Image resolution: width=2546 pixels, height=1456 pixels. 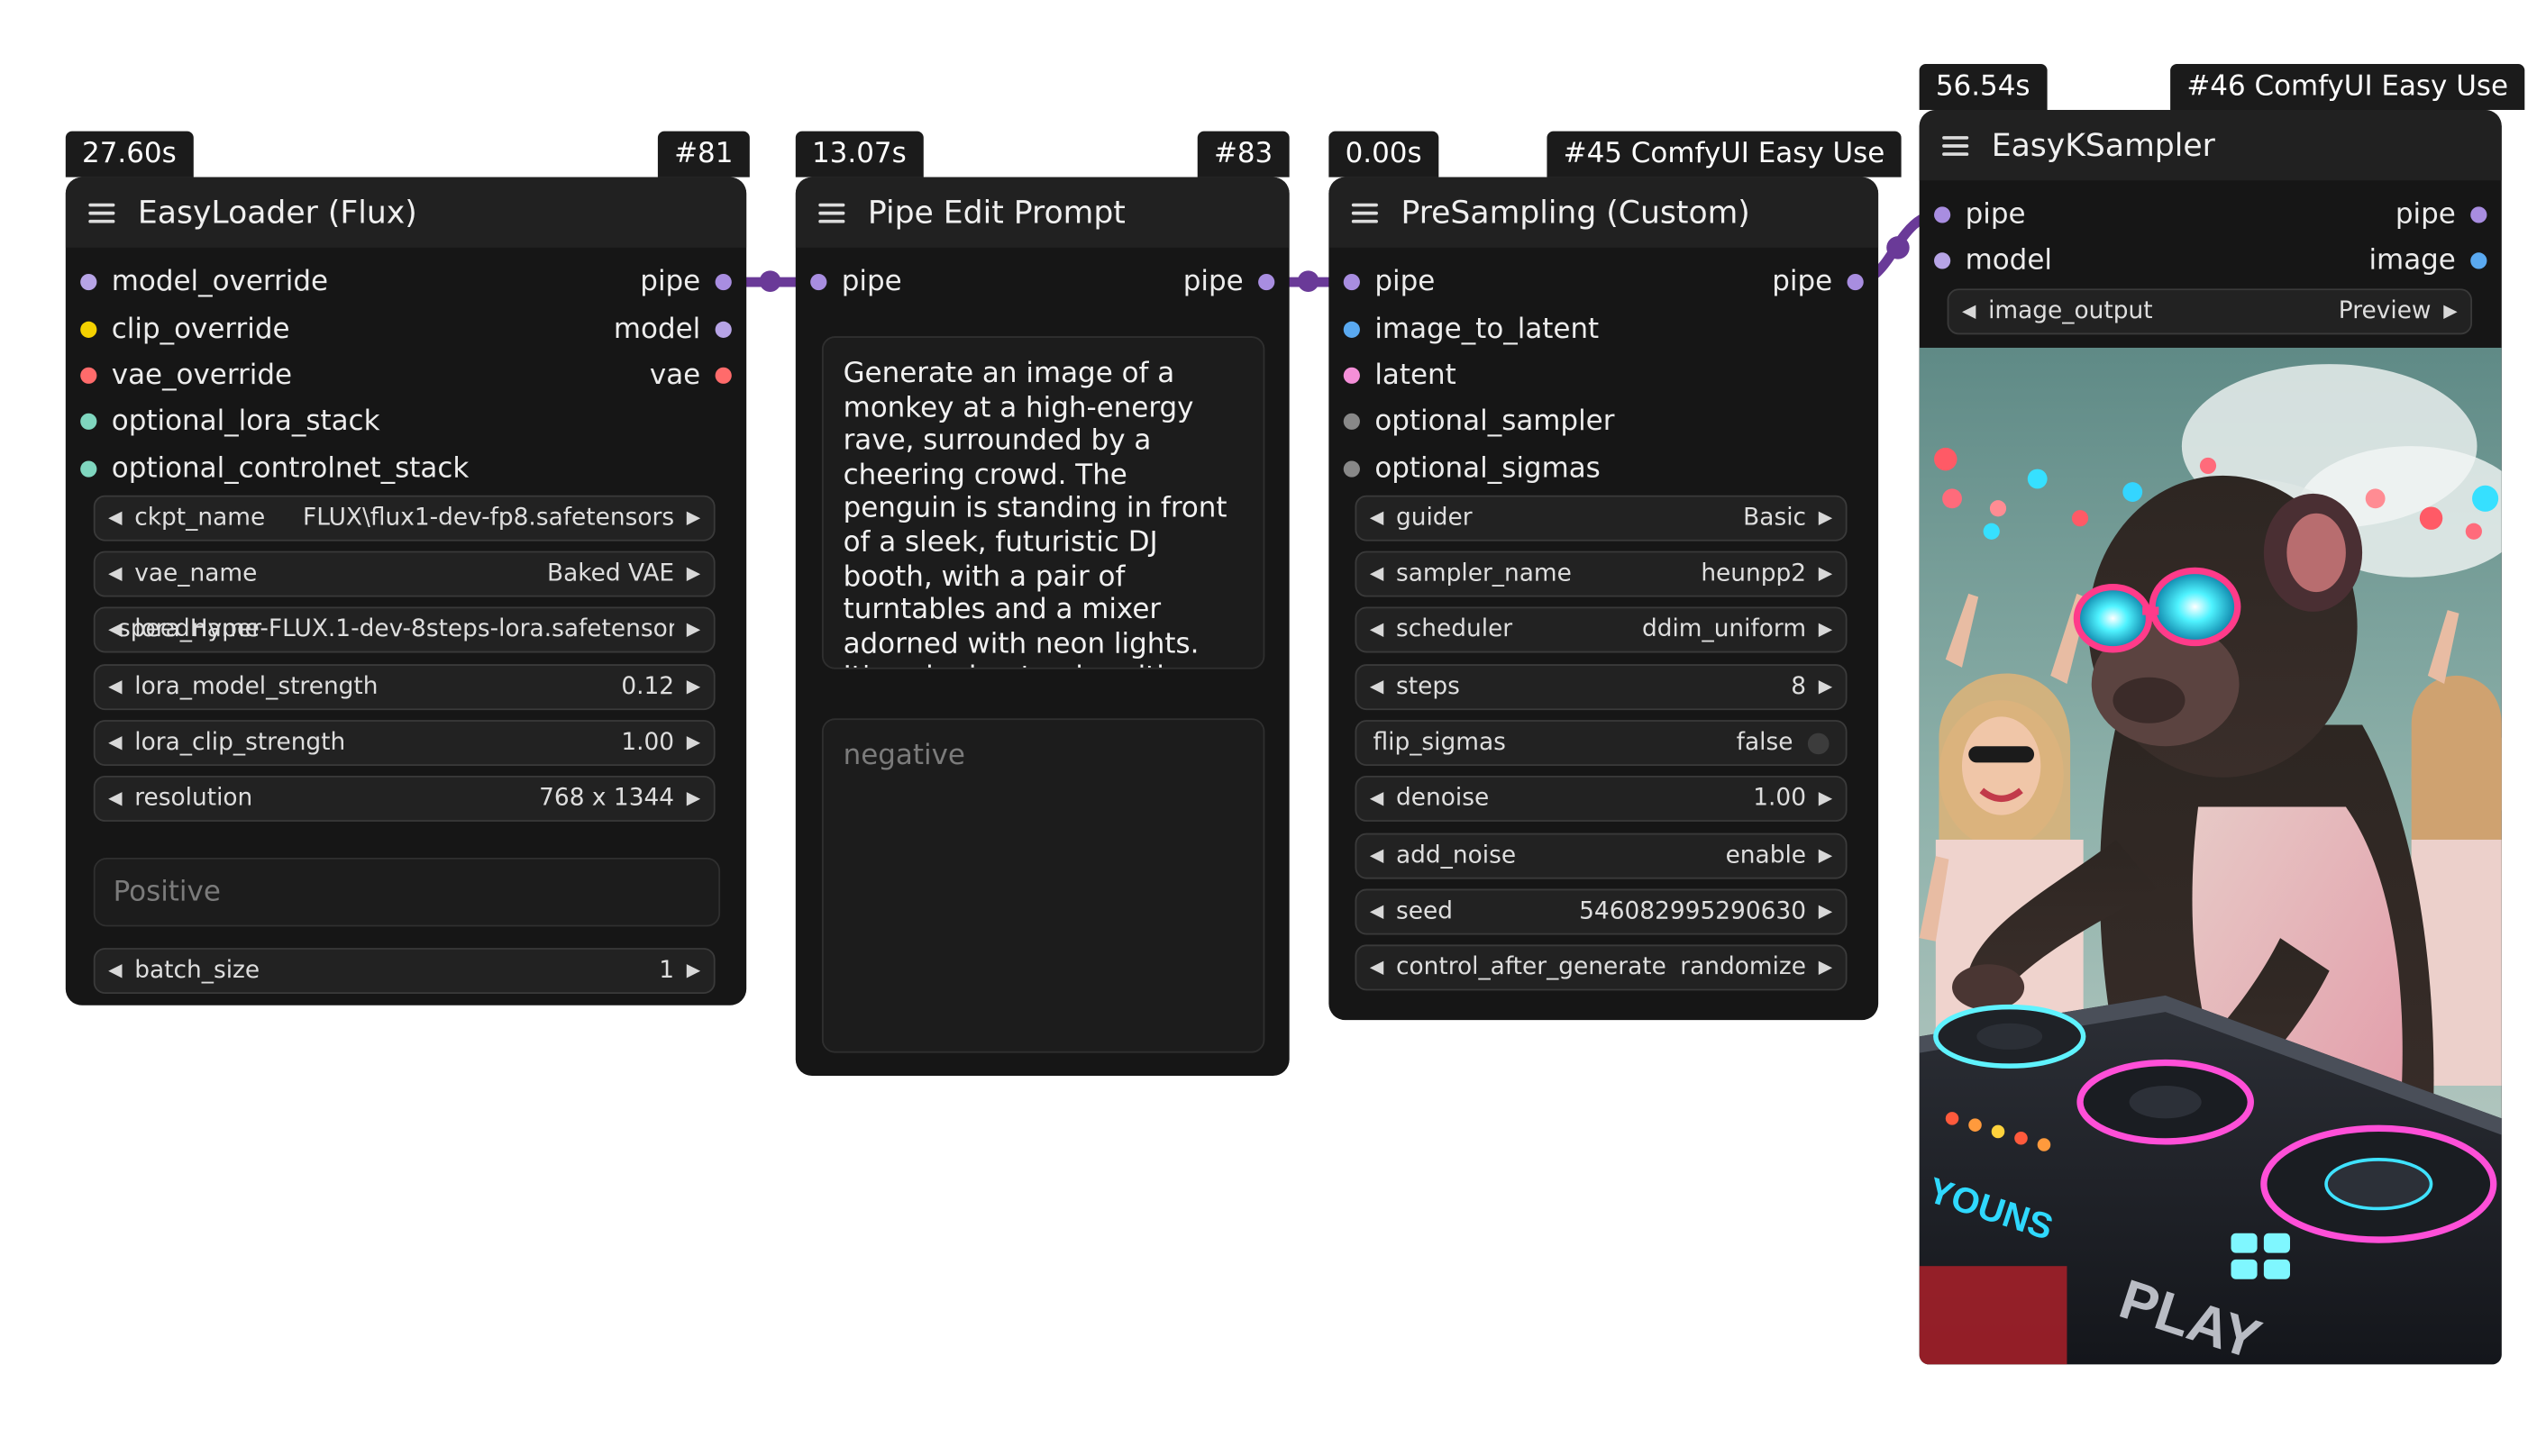 I want to click on widget-image-output: ◀ image_output Preview ▶, so click(x=2210, y=311).